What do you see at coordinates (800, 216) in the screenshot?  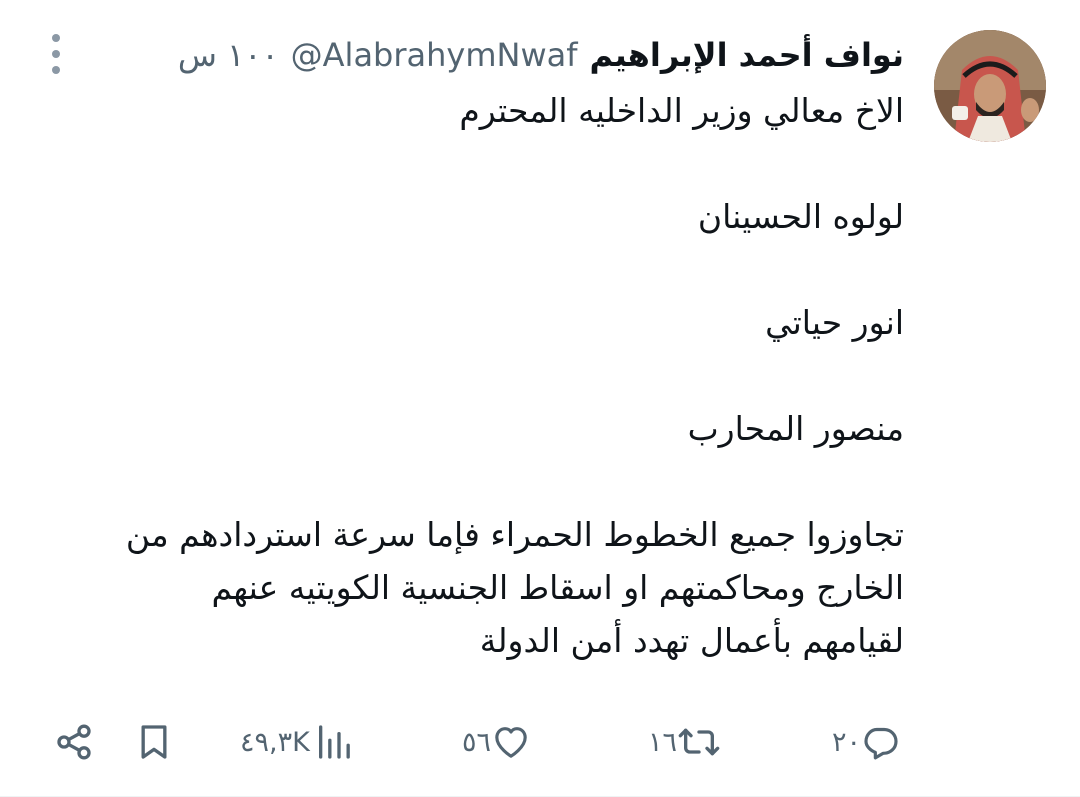 I see `tweet-line: لولوه الحسينان` at bounding box center [800, 216].